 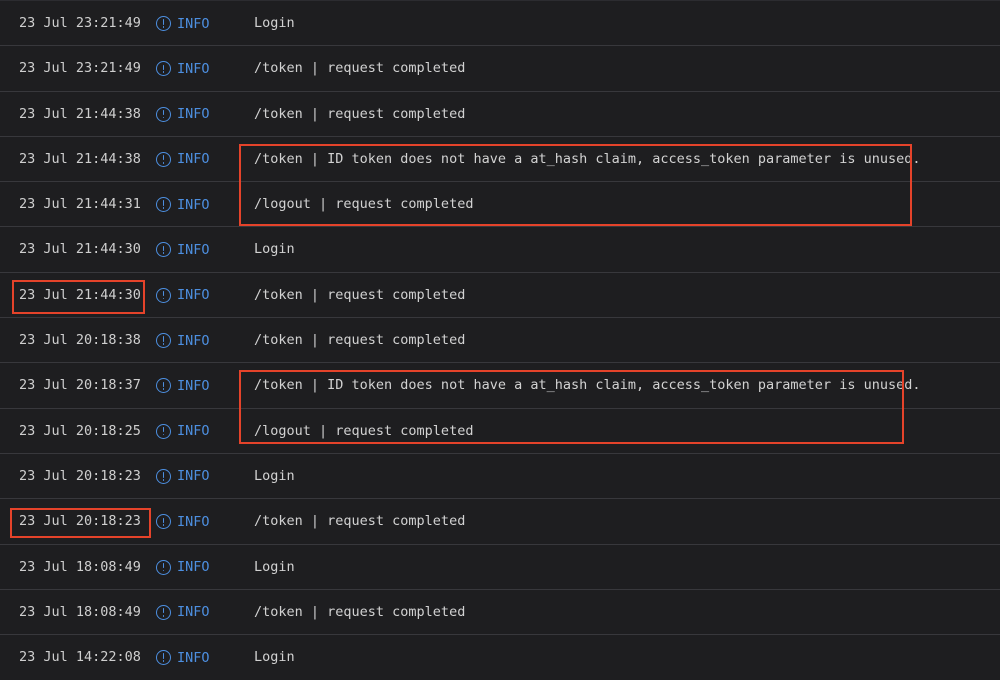 I want to click on log-row: 23 Jul 20:18:23 INFO Login, so click(x=500, y=475).